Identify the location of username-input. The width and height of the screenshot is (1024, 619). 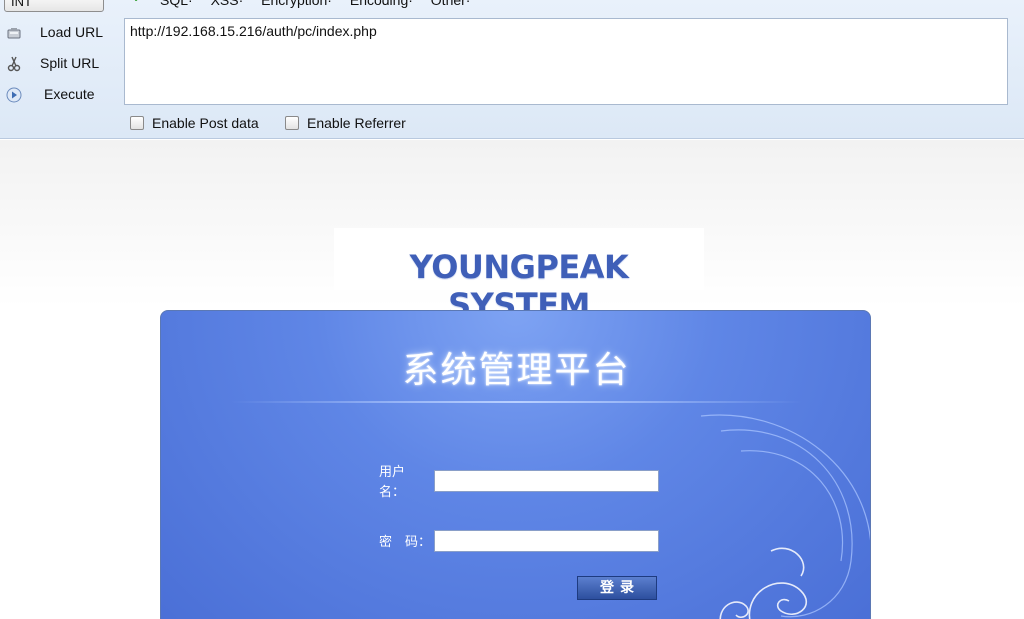
(546, 481).